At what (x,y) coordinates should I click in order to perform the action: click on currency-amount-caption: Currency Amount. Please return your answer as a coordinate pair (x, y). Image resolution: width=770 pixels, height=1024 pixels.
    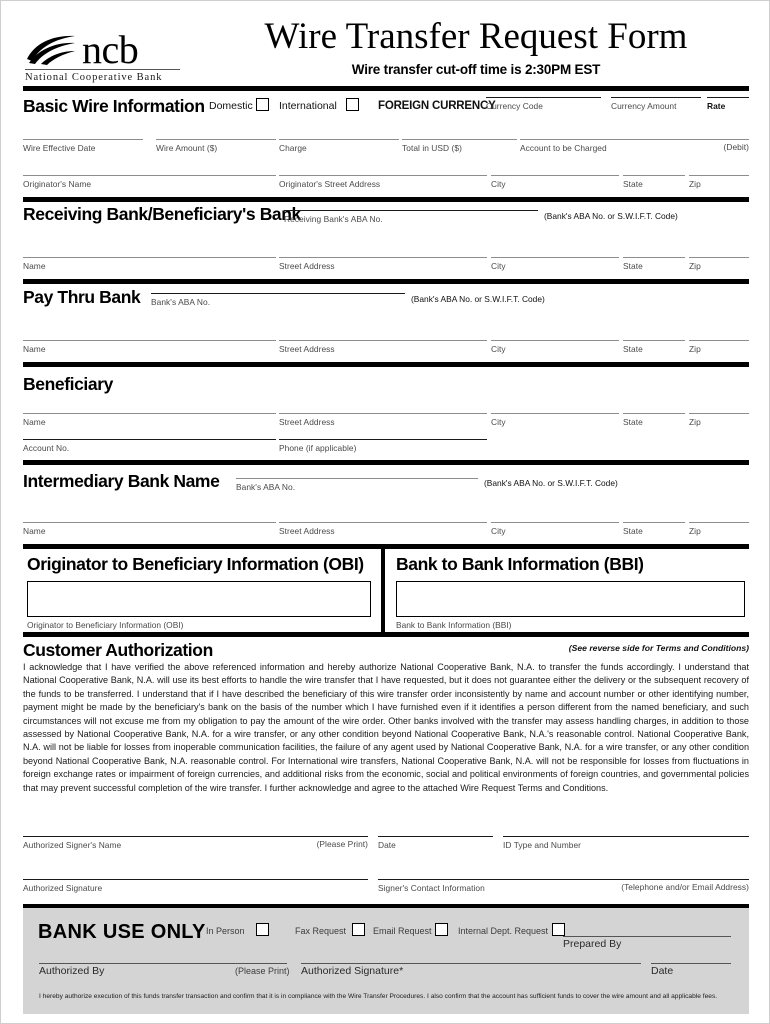
    Looking at the image, I should click on (644, 106).